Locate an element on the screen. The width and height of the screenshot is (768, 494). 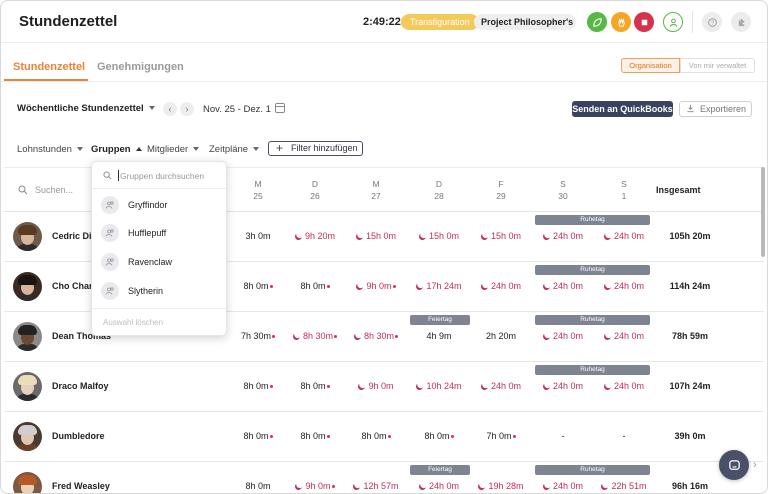
time-cell: 4h 9m is located at coordinates (439, 336).